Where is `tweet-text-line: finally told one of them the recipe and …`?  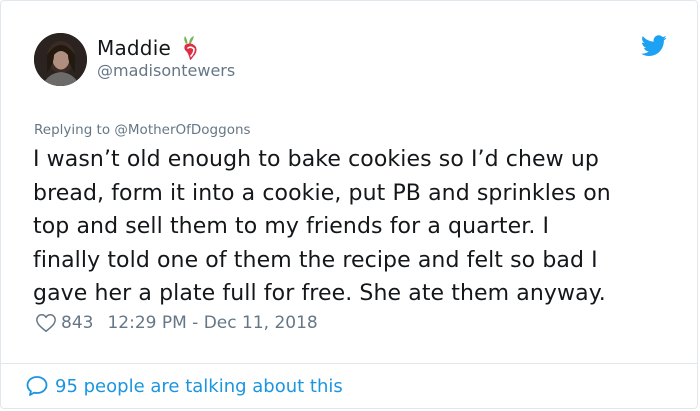 tweet-text-line: finally told one of them the recipe and … is located at coordinates (315, 260).